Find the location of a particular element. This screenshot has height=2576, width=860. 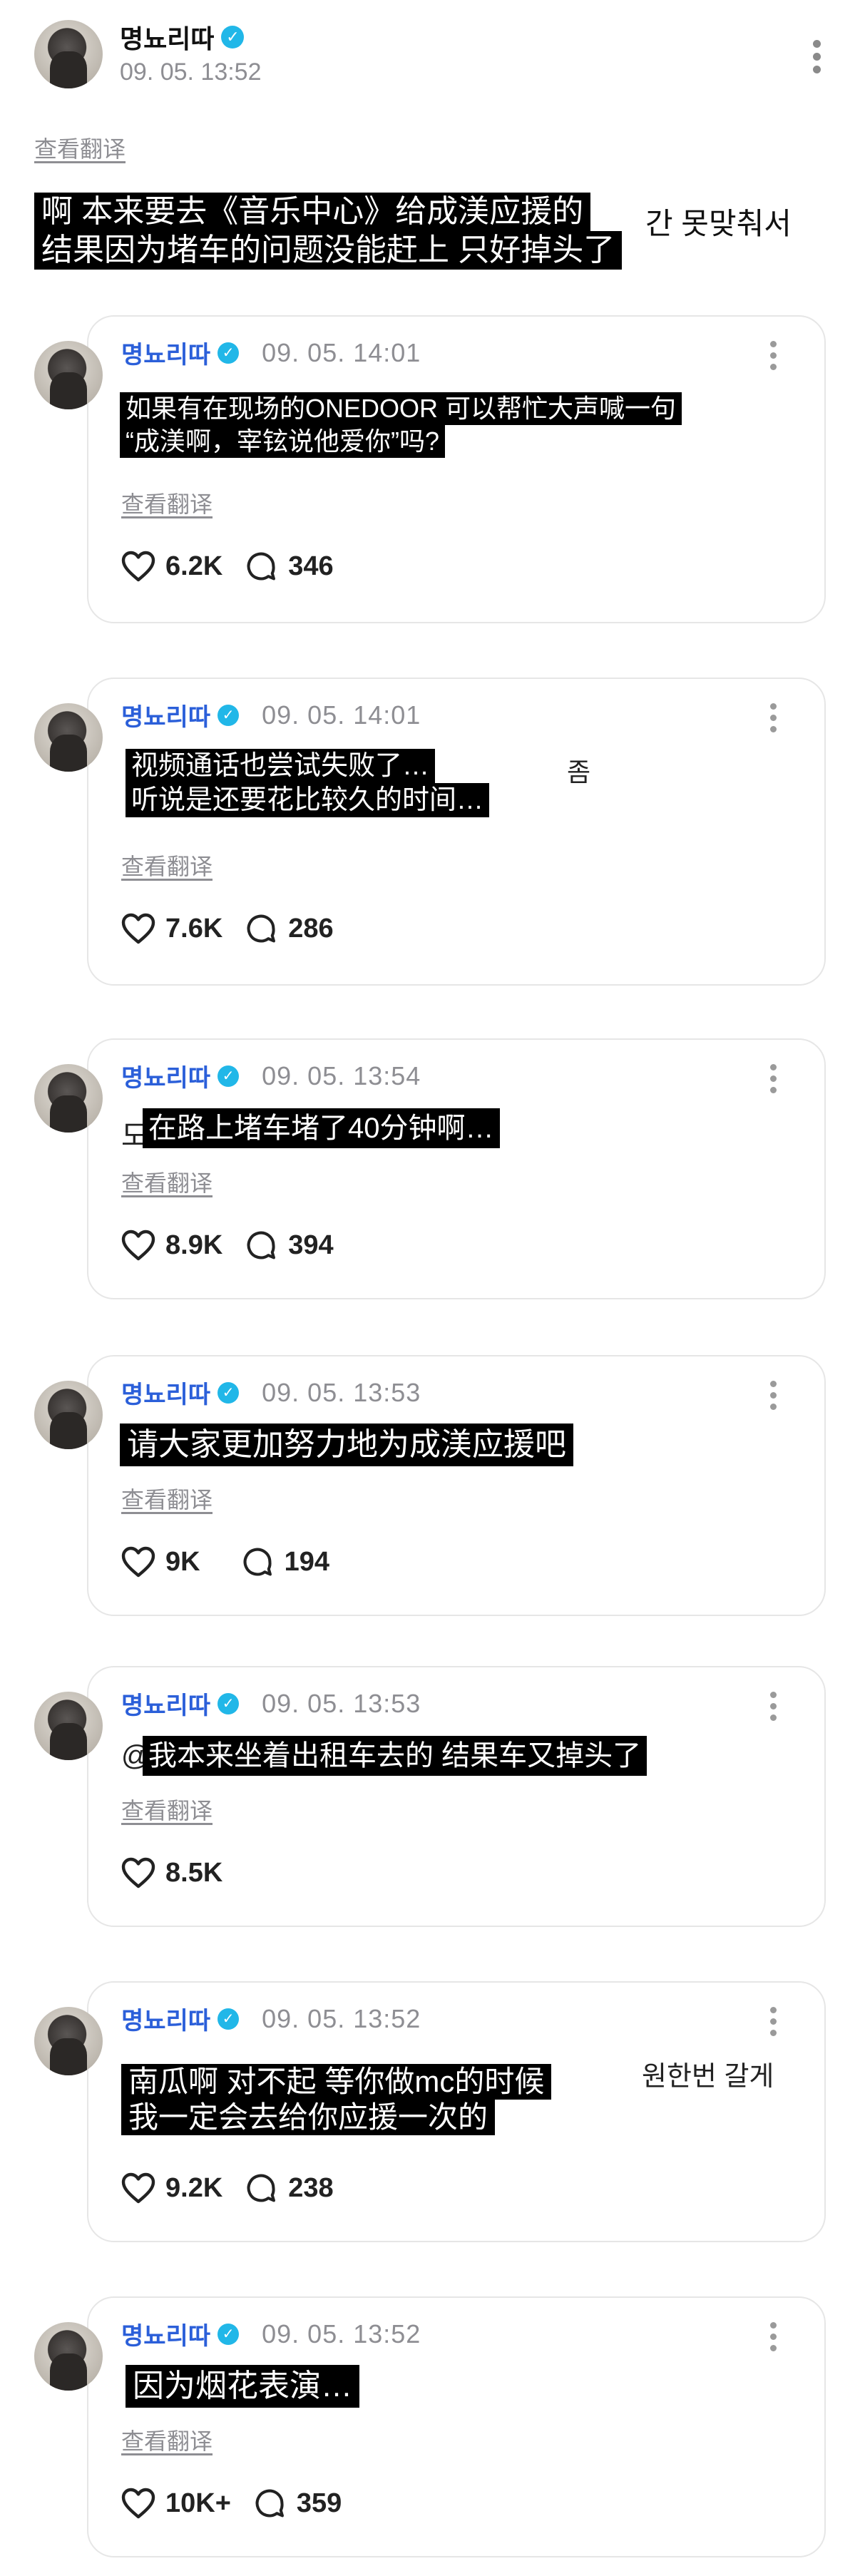

like-button: 9K is located at coordinates (160, 1562).